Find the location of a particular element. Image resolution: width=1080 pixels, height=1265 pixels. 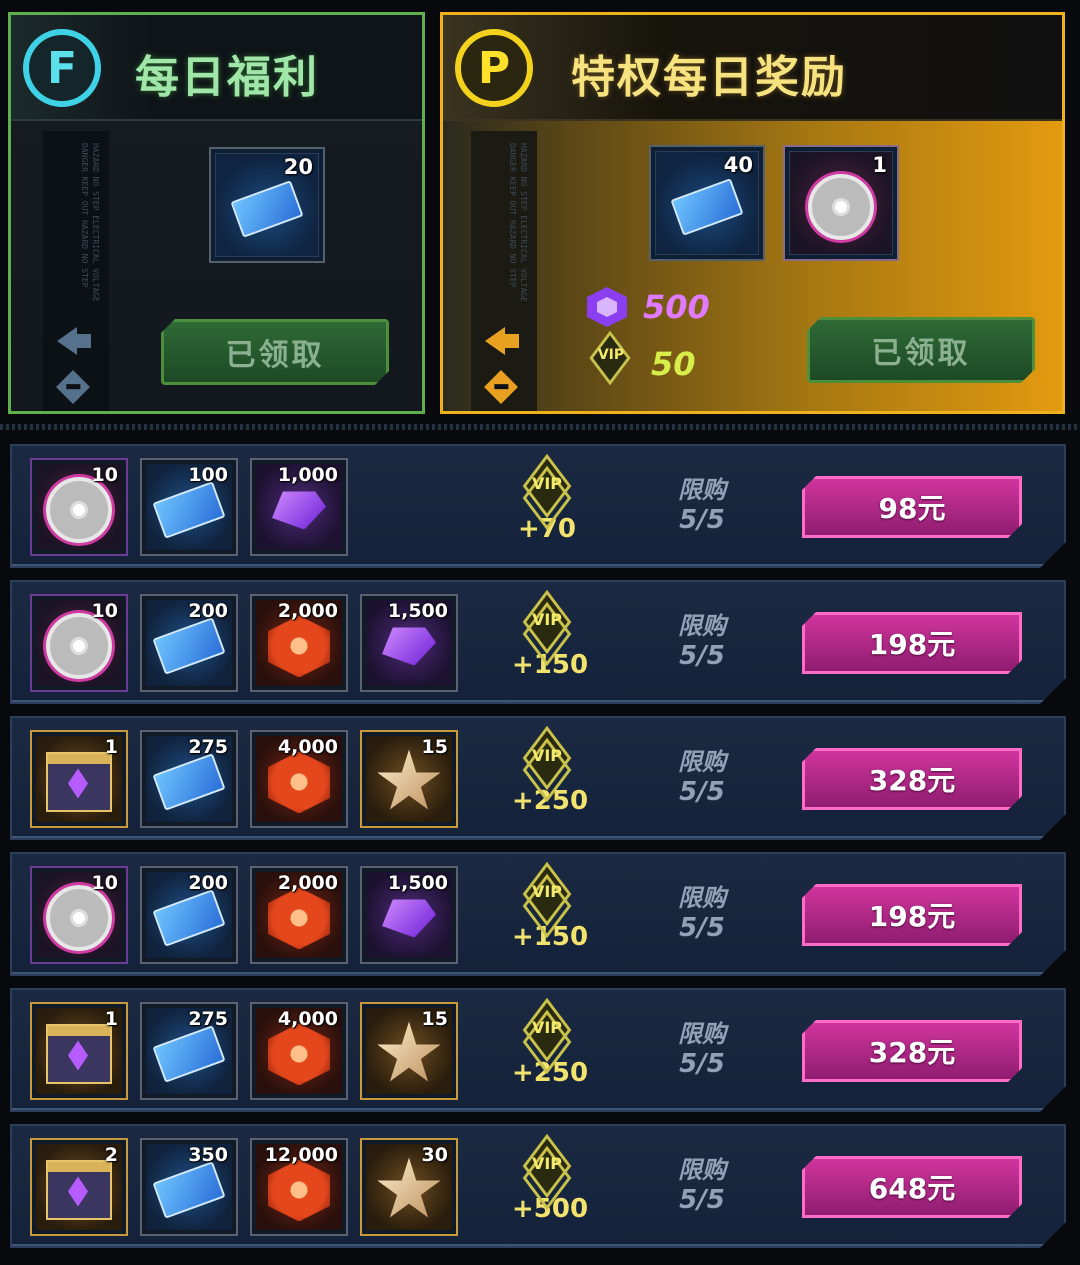

pack-row: 10 200 2,000 1,500 VIP +150 限购 5/5 198元 is located at coordinates (538, 914).